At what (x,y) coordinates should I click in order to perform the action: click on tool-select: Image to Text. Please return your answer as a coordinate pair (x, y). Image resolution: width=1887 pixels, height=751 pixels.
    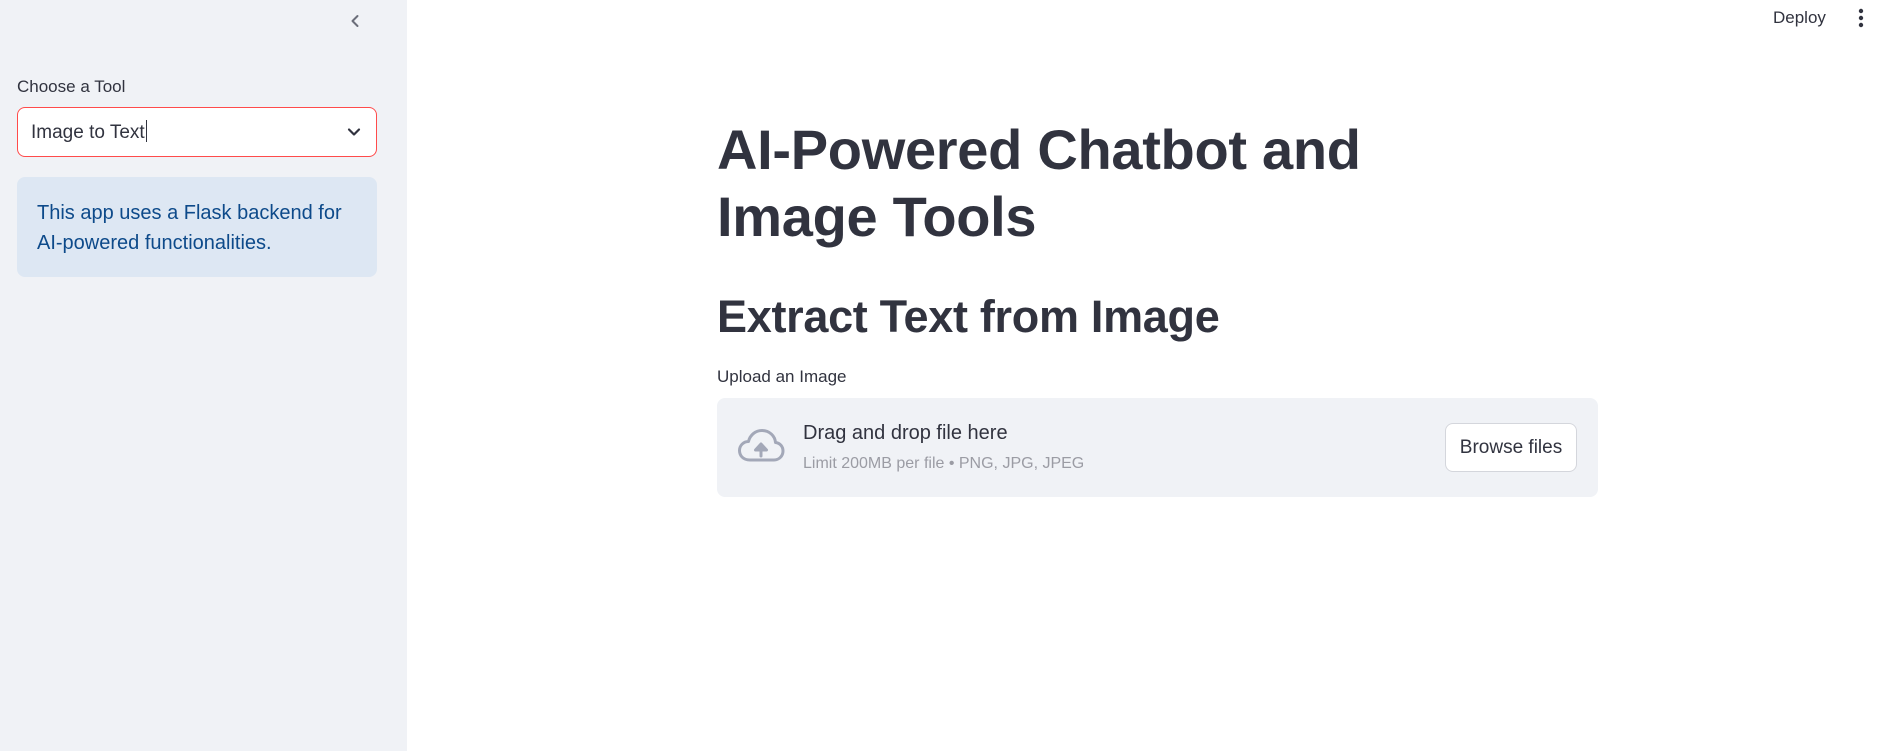
    Looking at the image, I should click on (197, 132).